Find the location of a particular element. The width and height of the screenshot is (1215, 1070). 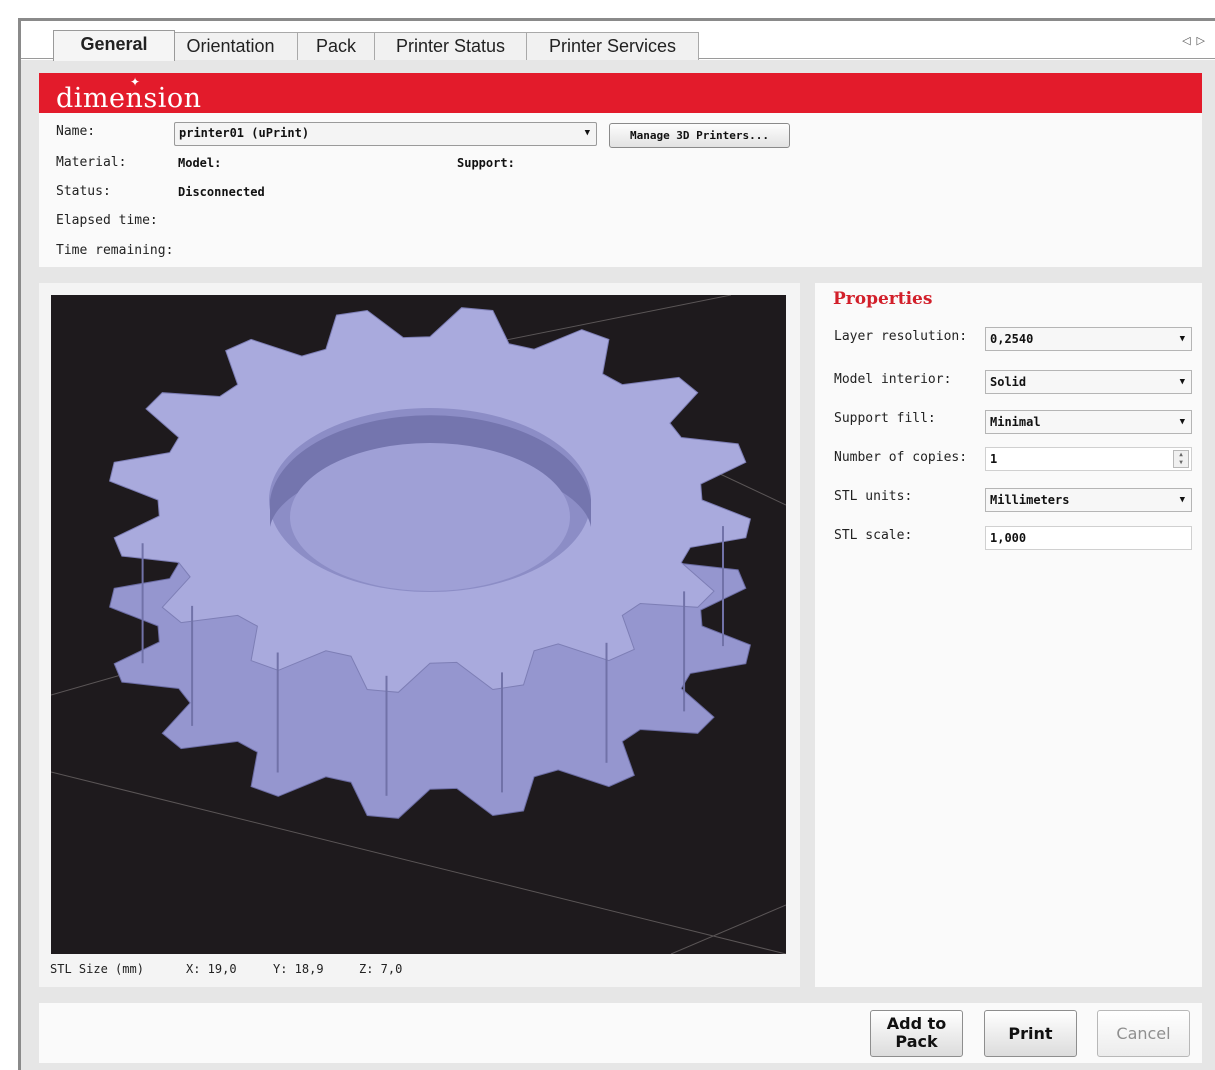

add-to-pack-line1: Add to is located at coordinates (916, 1023).